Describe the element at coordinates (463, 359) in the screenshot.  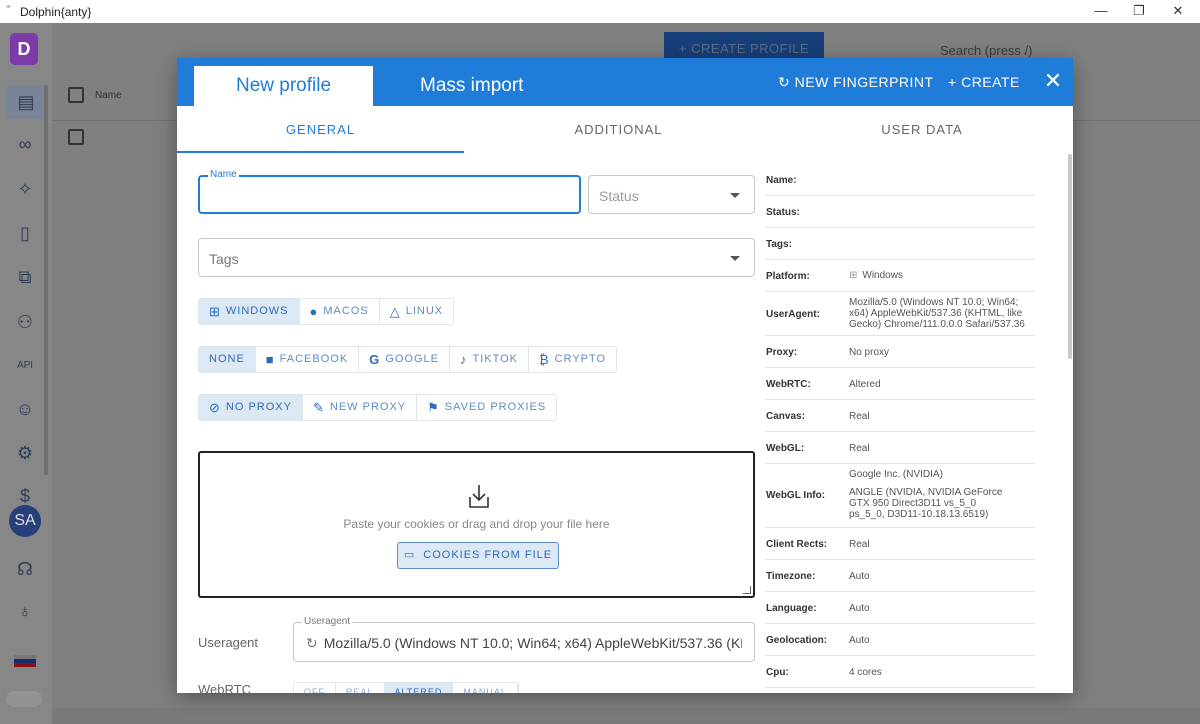
I see `tiktok-icon: ♪` at that location.